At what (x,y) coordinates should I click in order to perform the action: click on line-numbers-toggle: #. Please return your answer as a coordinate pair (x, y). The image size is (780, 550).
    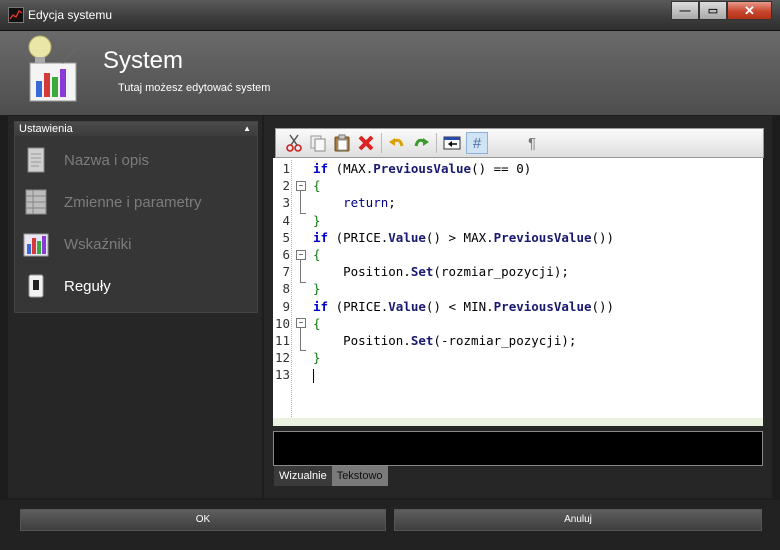
    Looking at the image, I should click on (477, 143).